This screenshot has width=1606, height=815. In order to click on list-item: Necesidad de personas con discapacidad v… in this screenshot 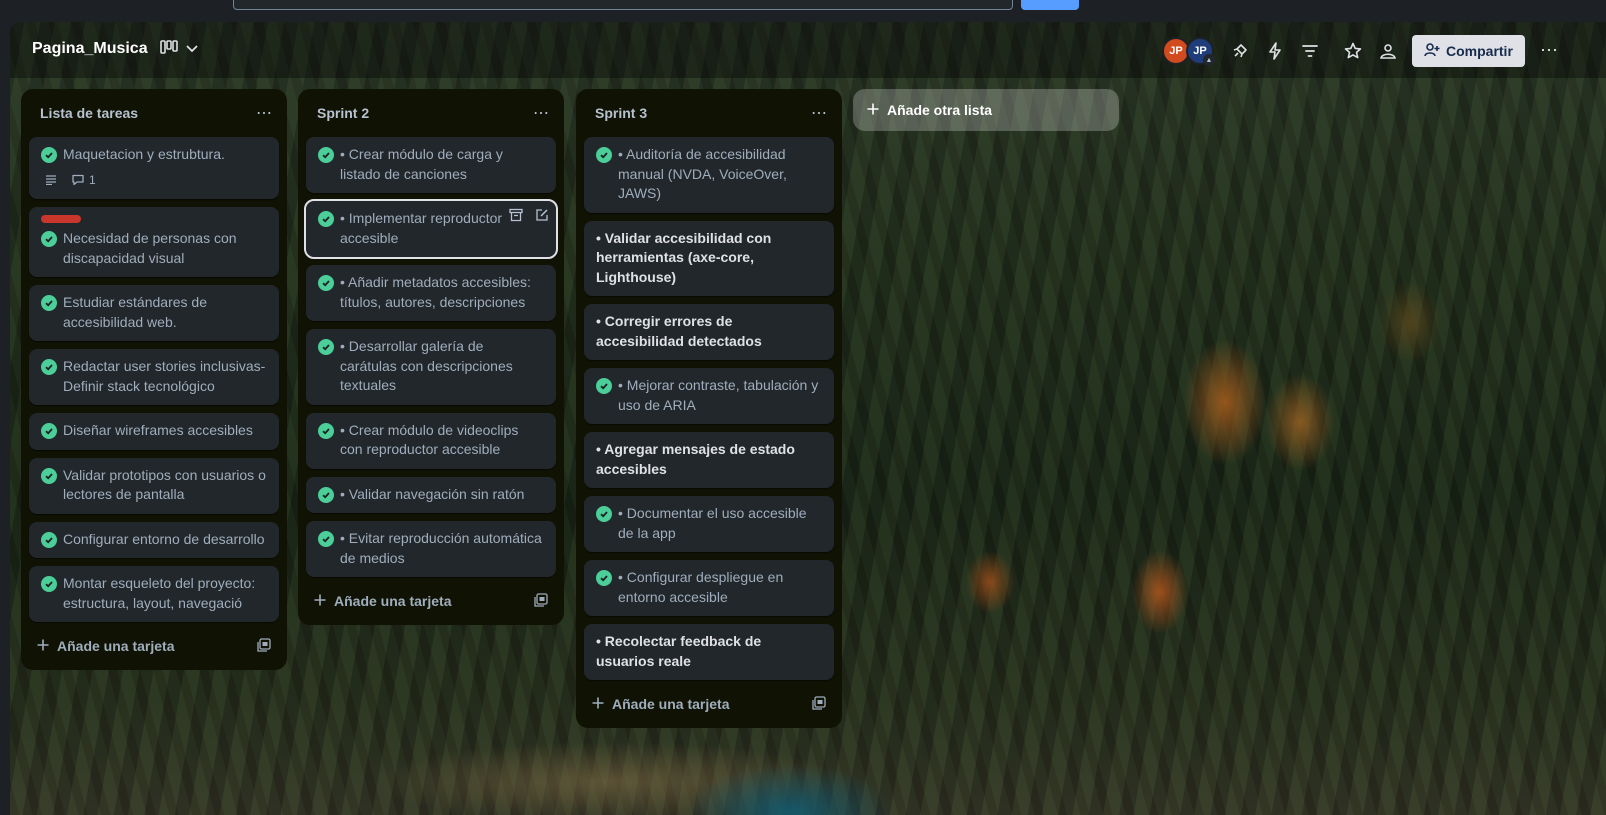, I will do `click(154, 242)`.